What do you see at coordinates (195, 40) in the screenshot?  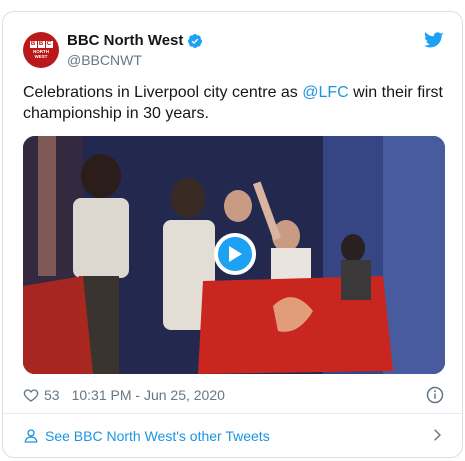 I see `verified-badge-icon` at bounding box center [195, 40].